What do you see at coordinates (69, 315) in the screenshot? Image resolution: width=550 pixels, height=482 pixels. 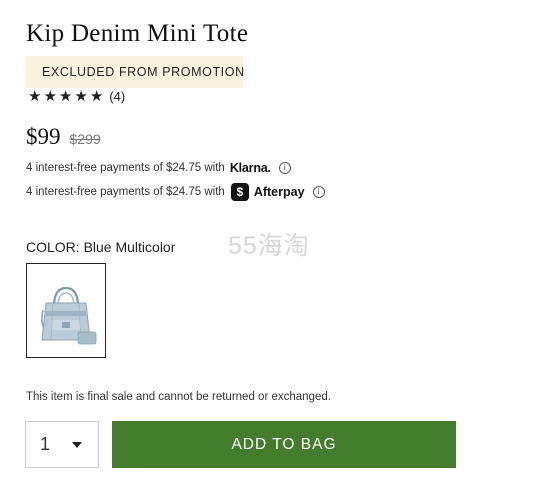 I see `tote-bag-icon` at bounding box center [69, 315].